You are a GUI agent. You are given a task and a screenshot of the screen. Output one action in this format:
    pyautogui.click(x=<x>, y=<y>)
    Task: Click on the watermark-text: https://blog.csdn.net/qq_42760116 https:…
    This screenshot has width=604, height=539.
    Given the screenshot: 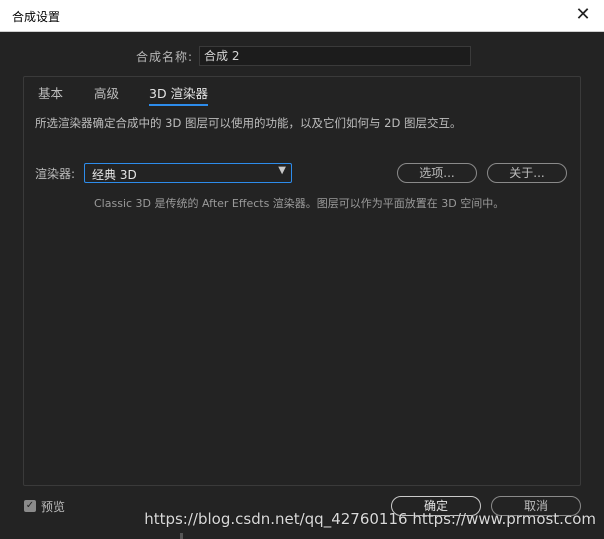 What is the action you would take?
    pyautogui.click(x=370, y=519)
    